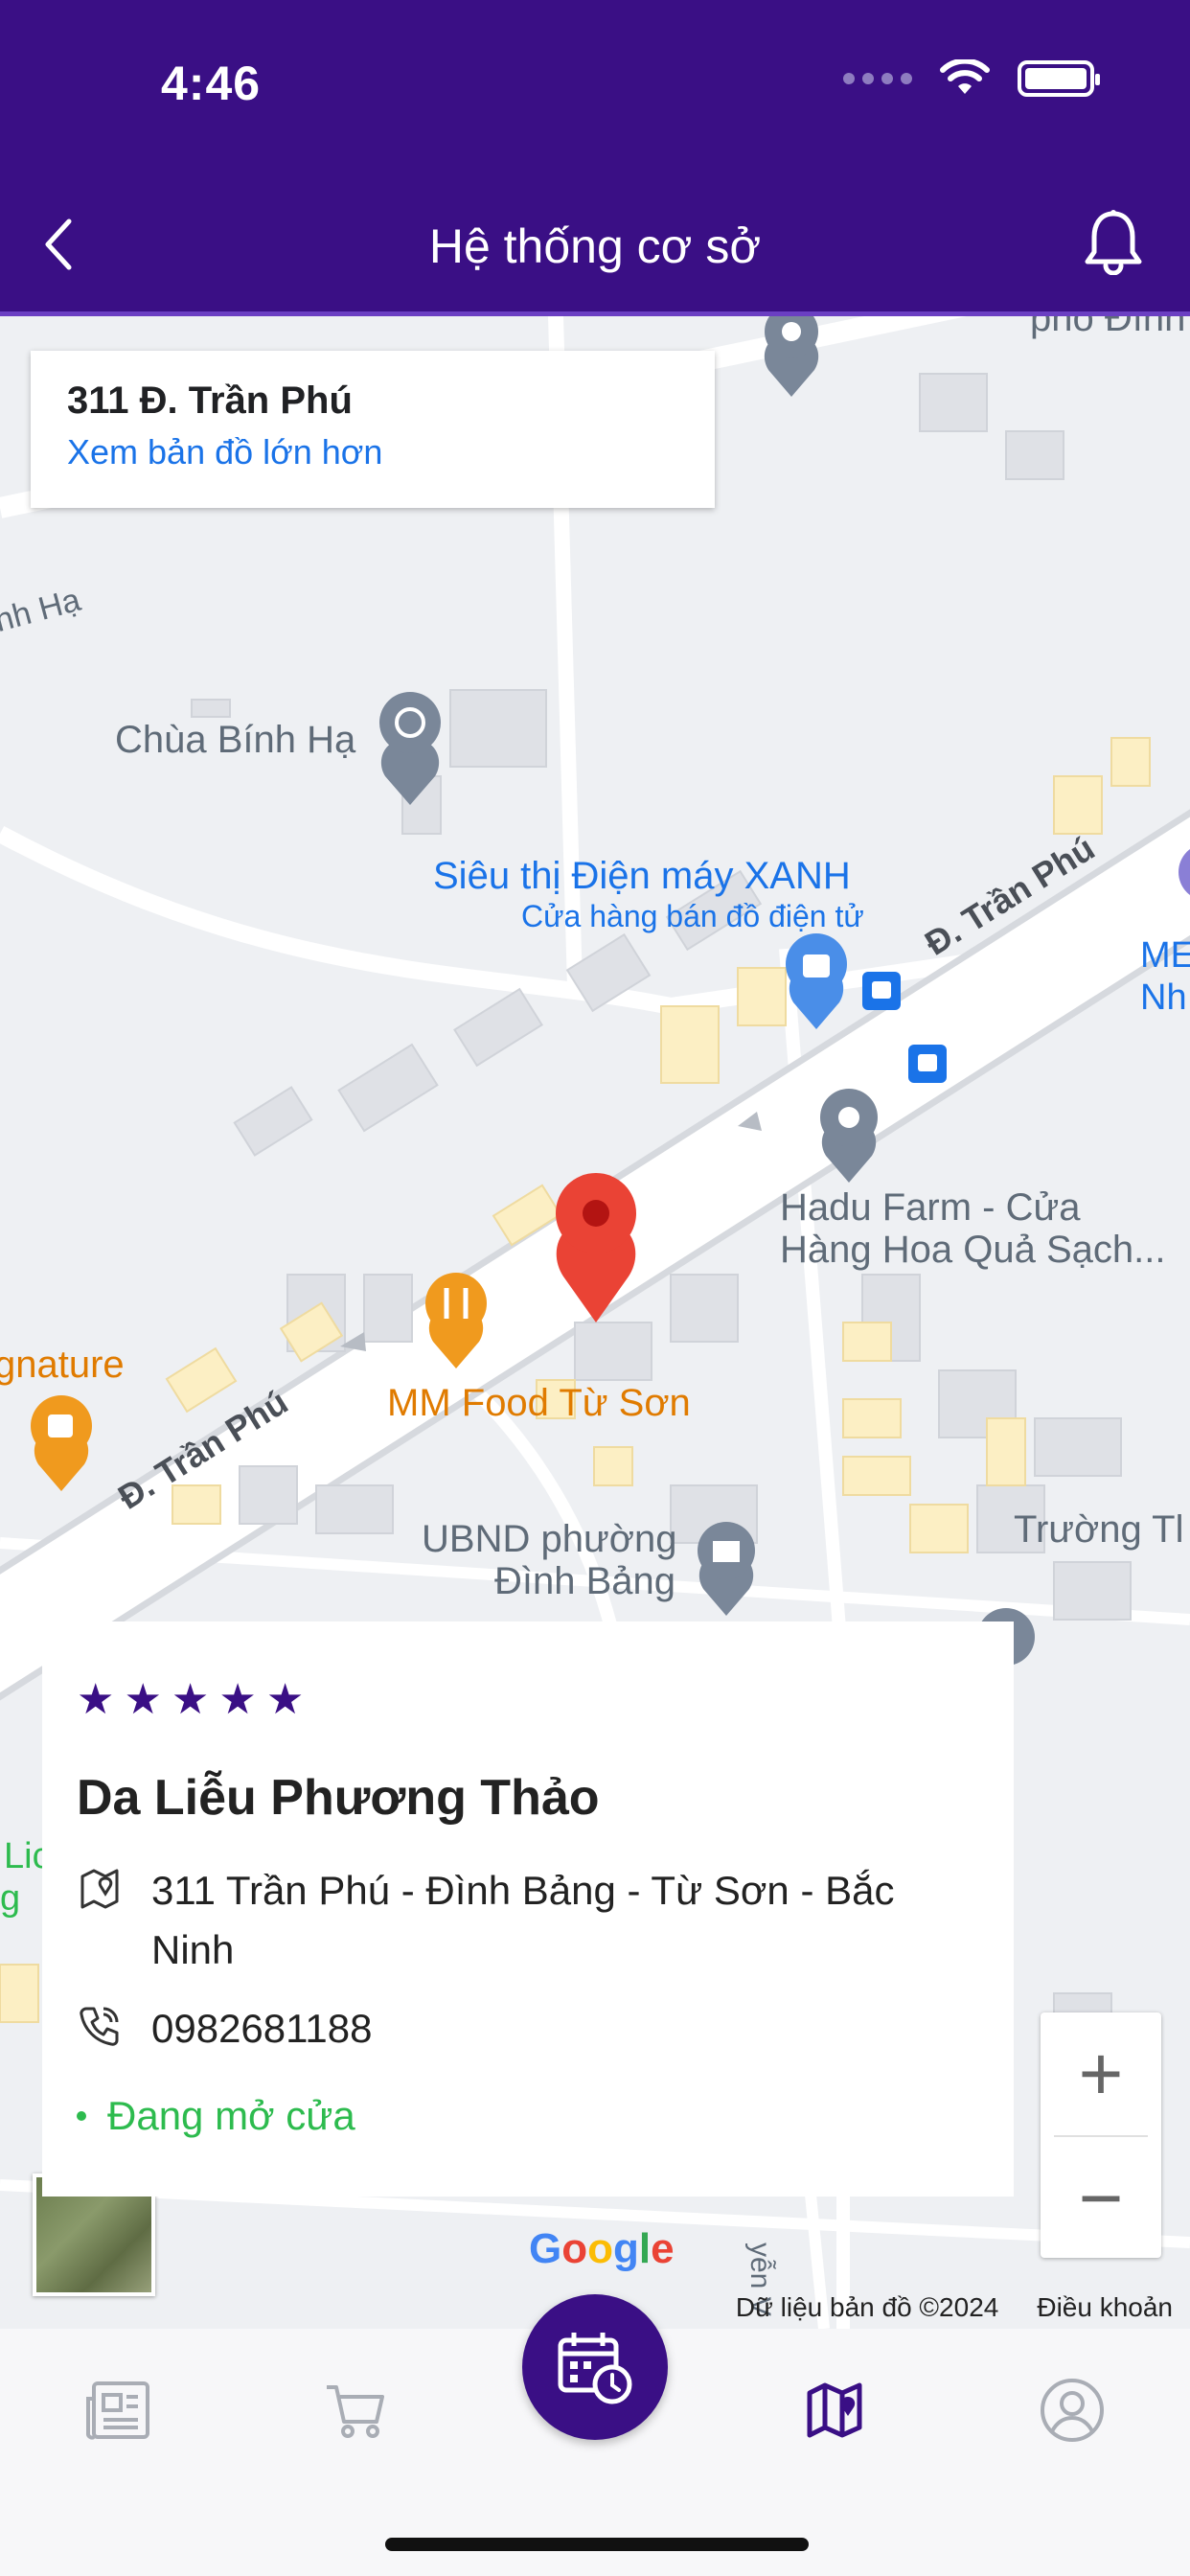 The image size is (1190, 2576). I want to click on open-status: Đang mở cửa, so click(528, 2116).